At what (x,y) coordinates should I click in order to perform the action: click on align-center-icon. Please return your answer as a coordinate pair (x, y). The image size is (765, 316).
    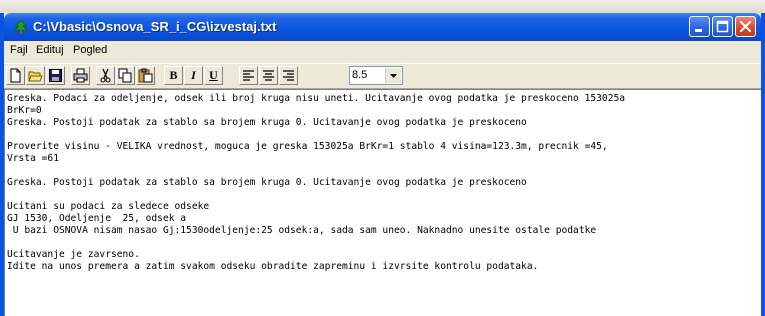
    Looking at the image, I should click on (268, 75).